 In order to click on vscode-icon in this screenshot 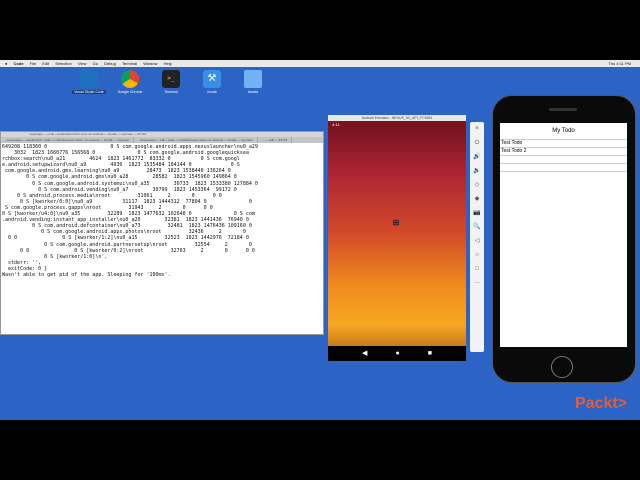, I will do `click(89, 79)`.